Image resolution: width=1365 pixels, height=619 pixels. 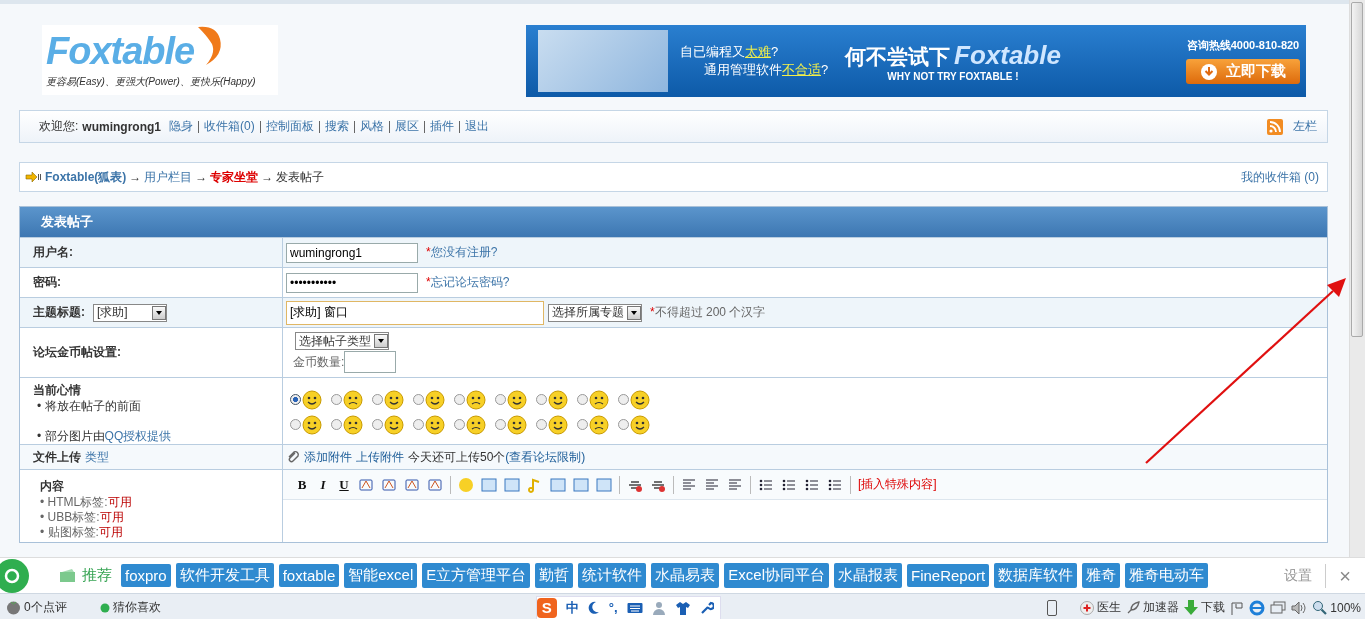 What do you see at coordinates (168, 177) in the screenshot?
I see `breadcrumb-link: 用户栏目` at bounding box center [168, 177].